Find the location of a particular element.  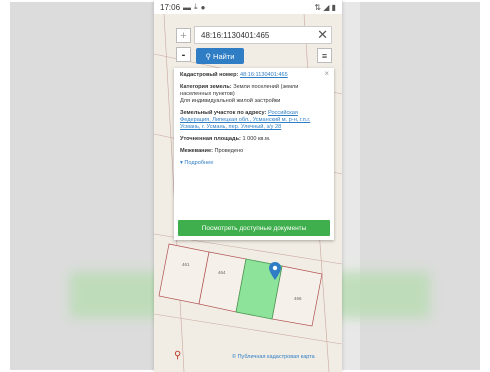

search-icon: ⚲ is located at coordinates (208, 56).